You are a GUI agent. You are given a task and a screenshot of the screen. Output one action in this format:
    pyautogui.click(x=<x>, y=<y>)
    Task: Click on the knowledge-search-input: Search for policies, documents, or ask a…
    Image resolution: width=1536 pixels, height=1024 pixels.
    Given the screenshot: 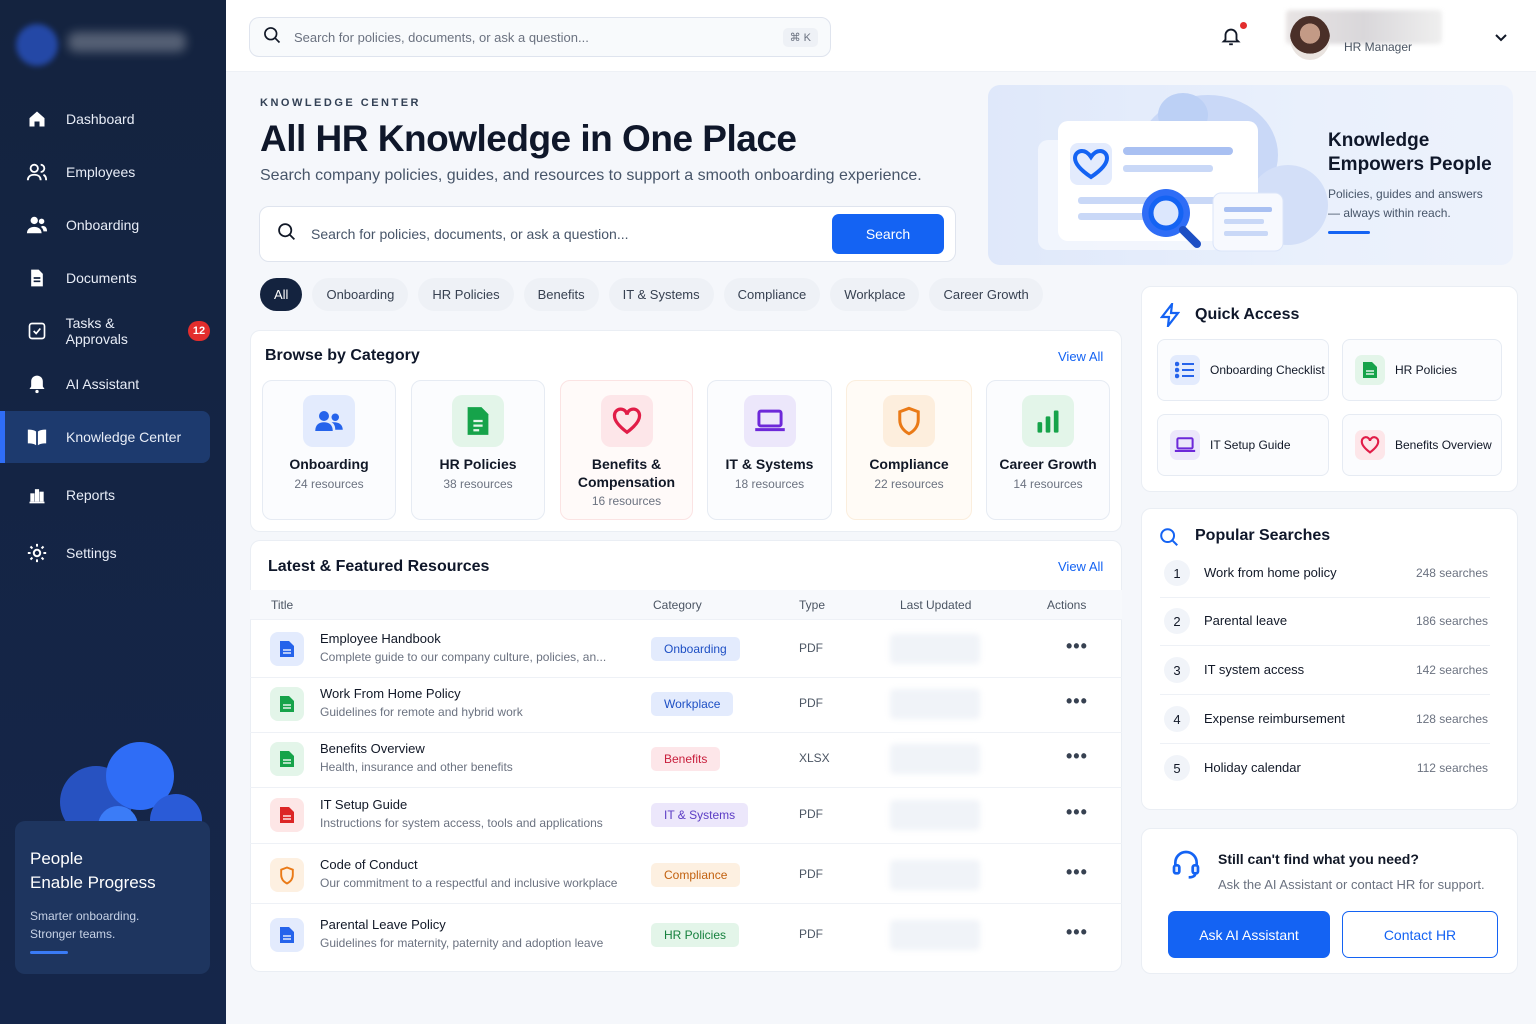 What is the action you would take?
    pyautogui.click(x=607, y=234)
    